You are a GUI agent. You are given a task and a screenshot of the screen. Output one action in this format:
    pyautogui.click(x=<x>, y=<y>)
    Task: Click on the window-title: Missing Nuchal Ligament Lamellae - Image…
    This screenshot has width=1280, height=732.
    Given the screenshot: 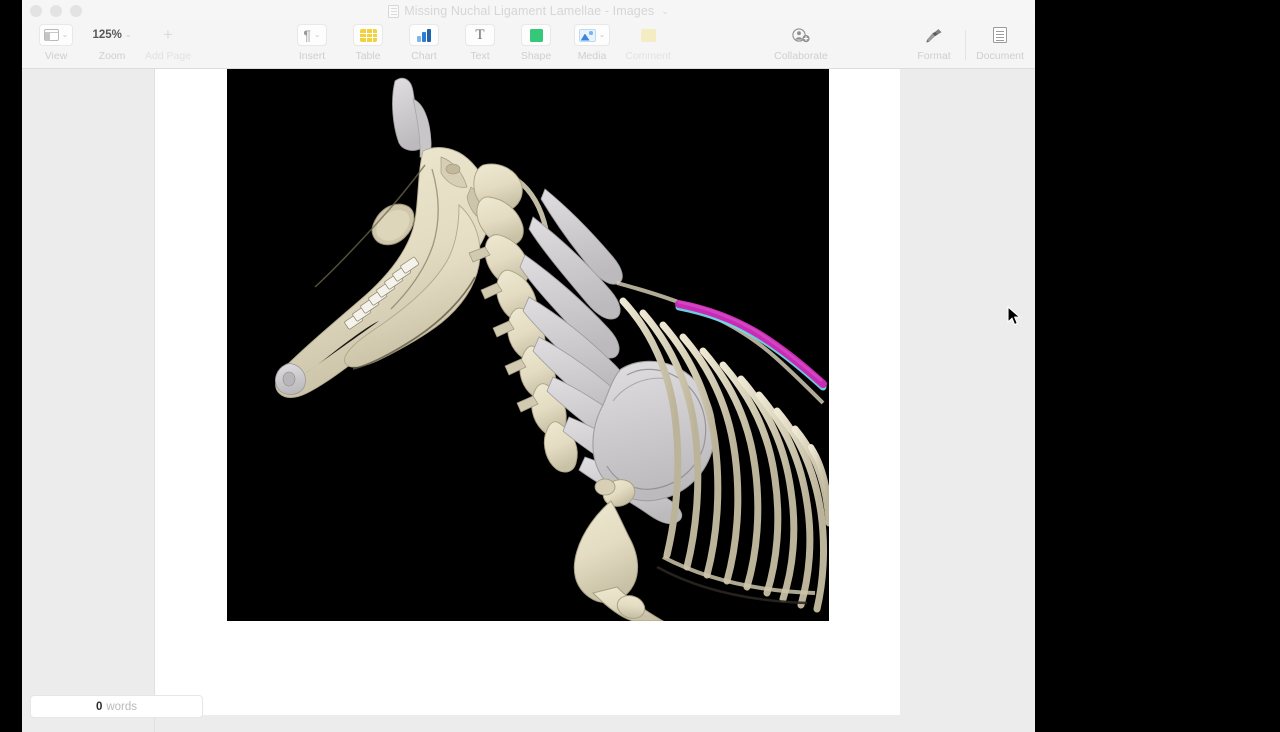 What is the action you would take?
    pyautogui.click(x=529, y=11)
    